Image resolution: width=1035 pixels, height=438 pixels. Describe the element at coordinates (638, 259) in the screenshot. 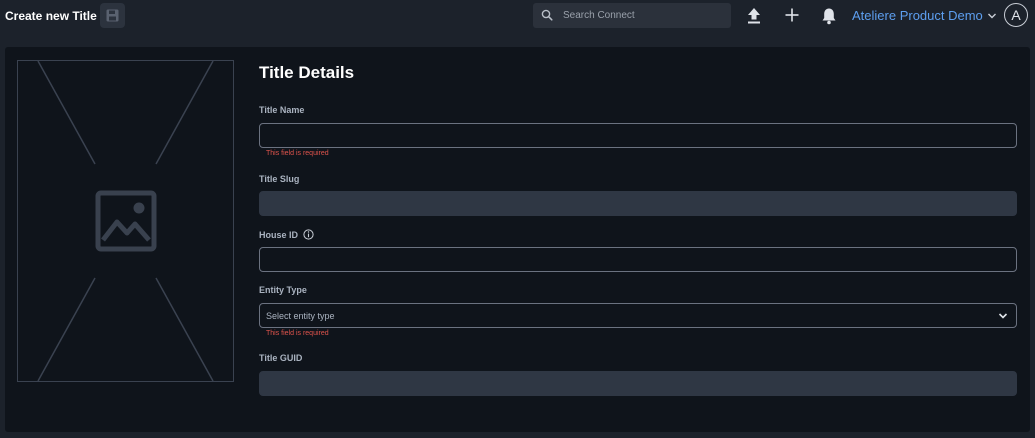

I see `house-id-input` at that location.